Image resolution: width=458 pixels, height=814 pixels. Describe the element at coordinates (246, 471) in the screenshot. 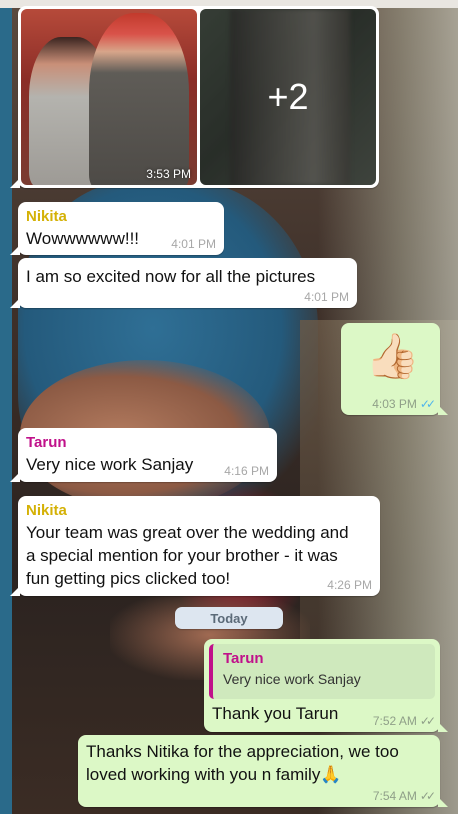

I see `message-time: 4:16 PM` at that location.